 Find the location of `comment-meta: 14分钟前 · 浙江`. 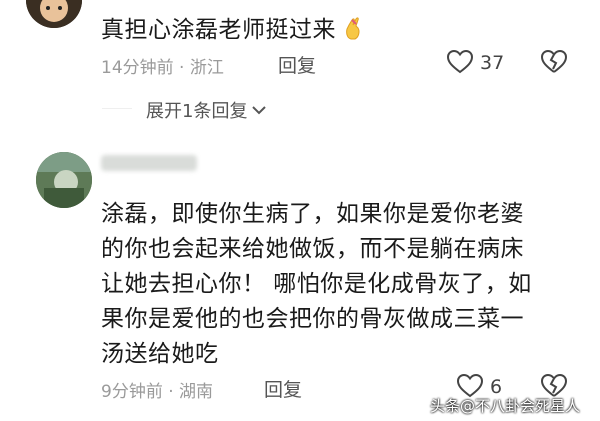

comment-meta: 14分钟前 · 浙江 is located at coordinates (162, 65).